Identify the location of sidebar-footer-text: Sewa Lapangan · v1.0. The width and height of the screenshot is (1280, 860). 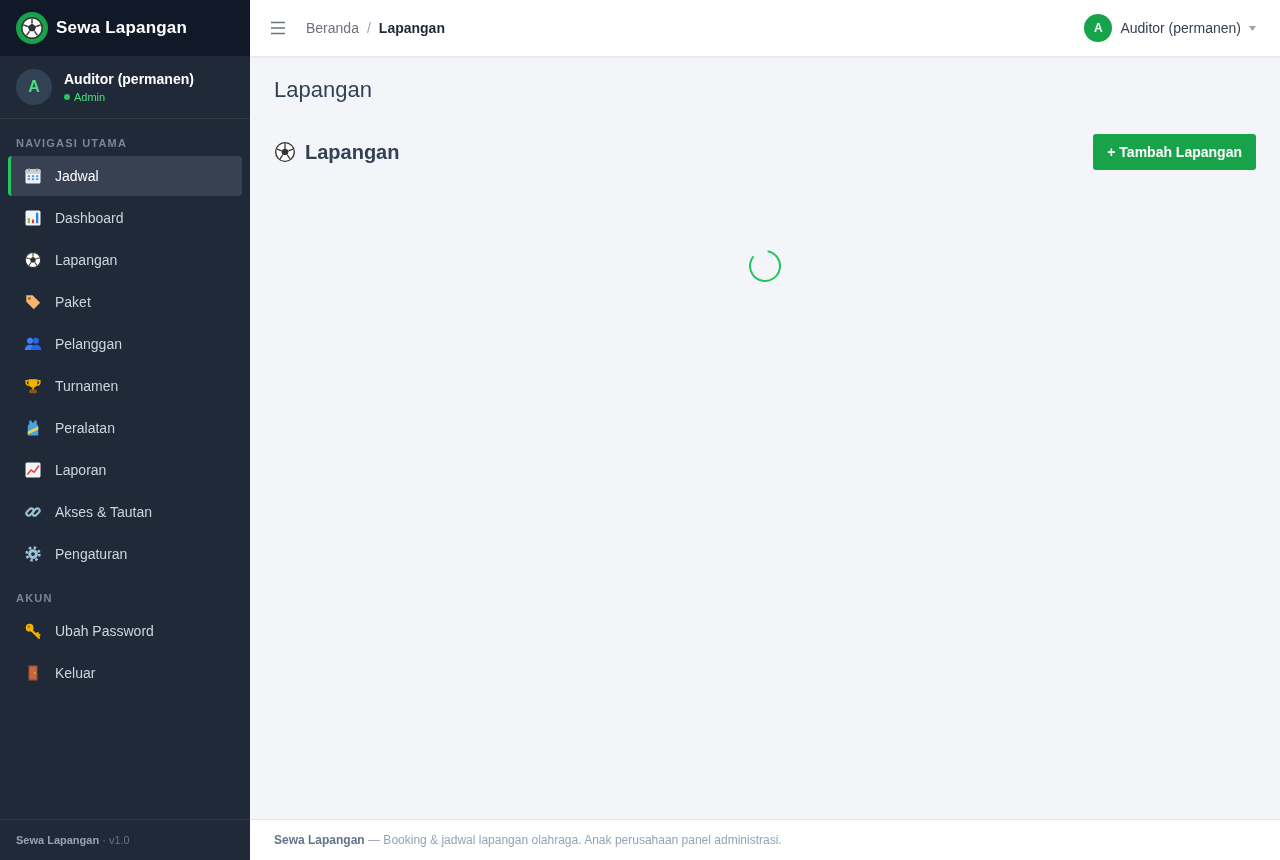
(73, 840).